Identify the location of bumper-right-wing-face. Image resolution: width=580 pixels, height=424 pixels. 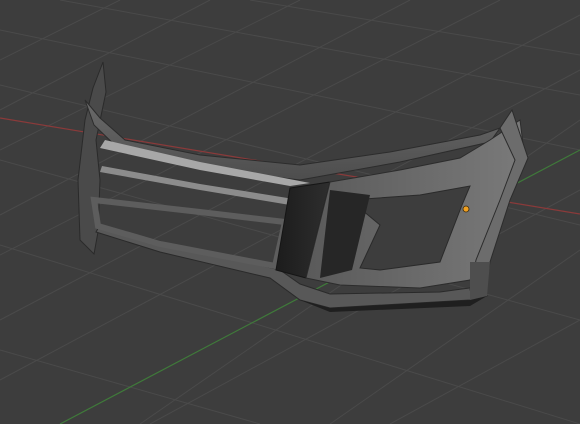
(480, 281).